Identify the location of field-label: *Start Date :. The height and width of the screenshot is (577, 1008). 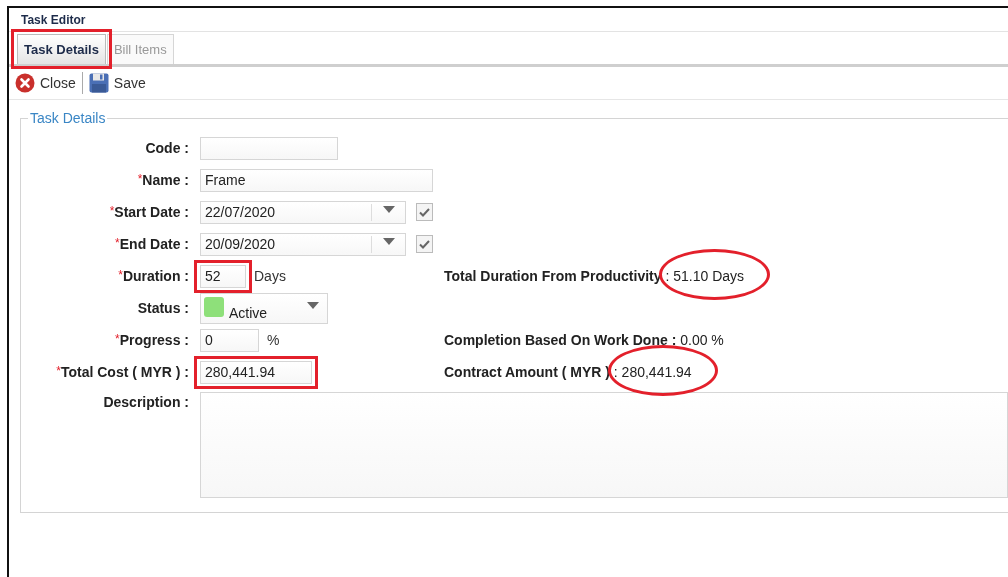
(148, 212).